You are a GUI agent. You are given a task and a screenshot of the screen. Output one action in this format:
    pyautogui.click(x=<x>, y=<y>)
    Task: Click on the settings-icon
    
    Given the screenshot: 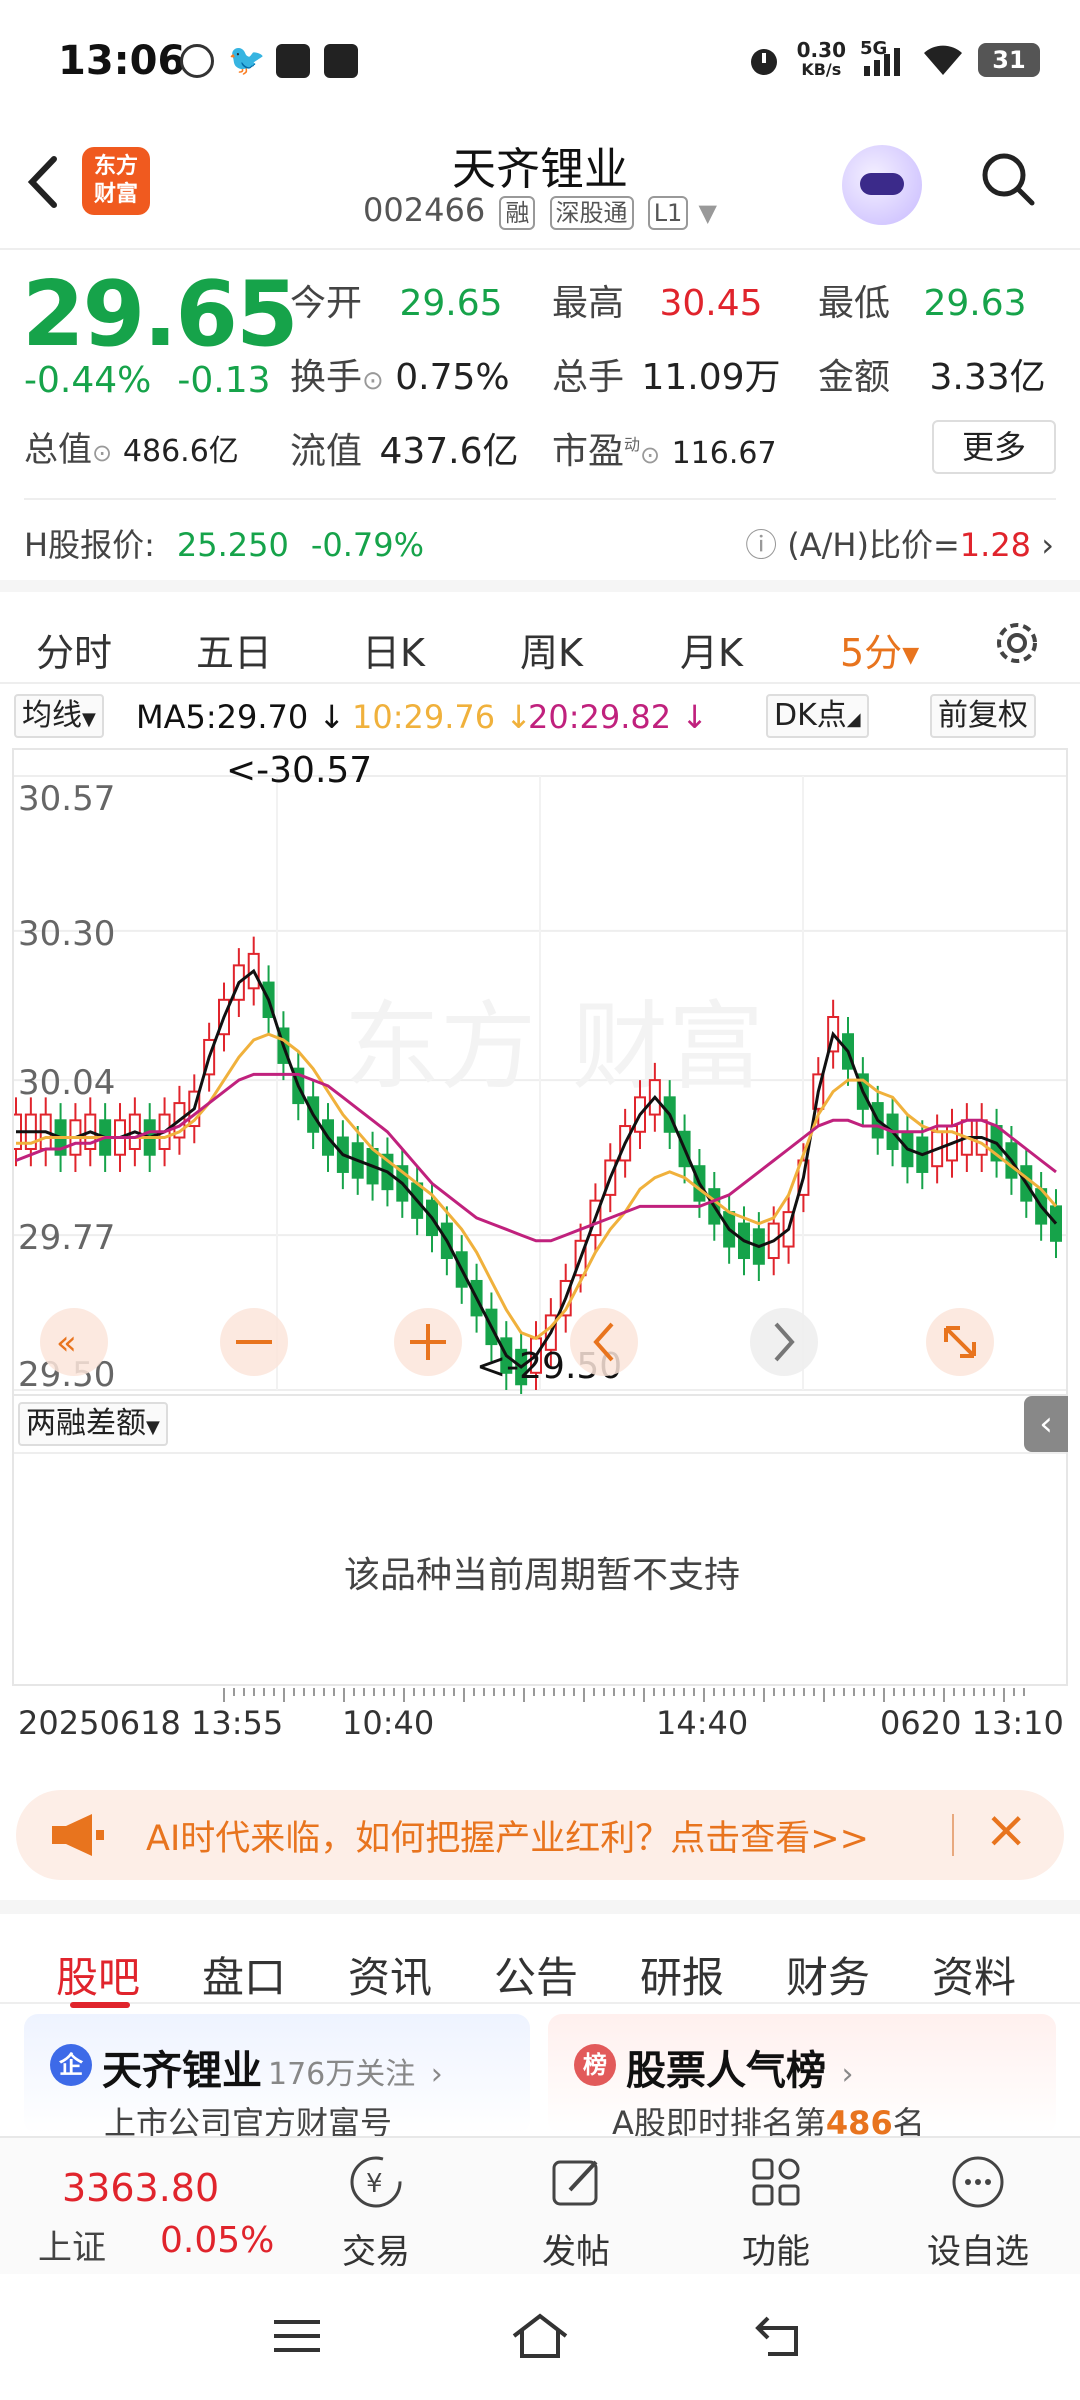 What is the action you would take?
    pyautogui.click(x=1017, y=643)
    